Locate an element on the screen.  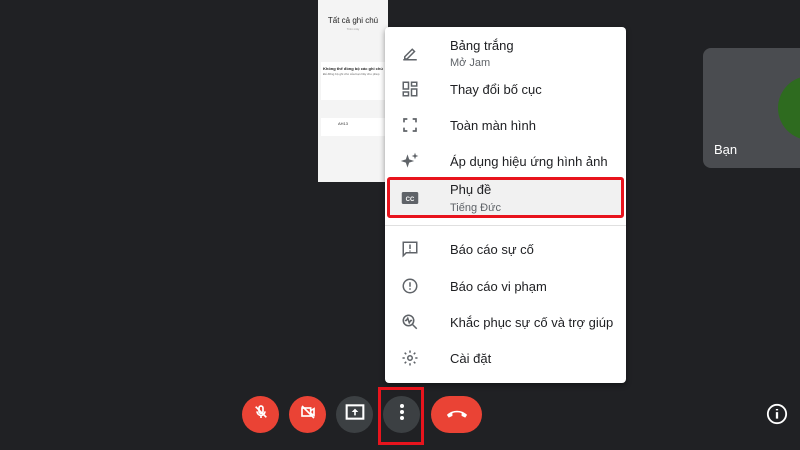
avatar is located at coordinates (789, 108).